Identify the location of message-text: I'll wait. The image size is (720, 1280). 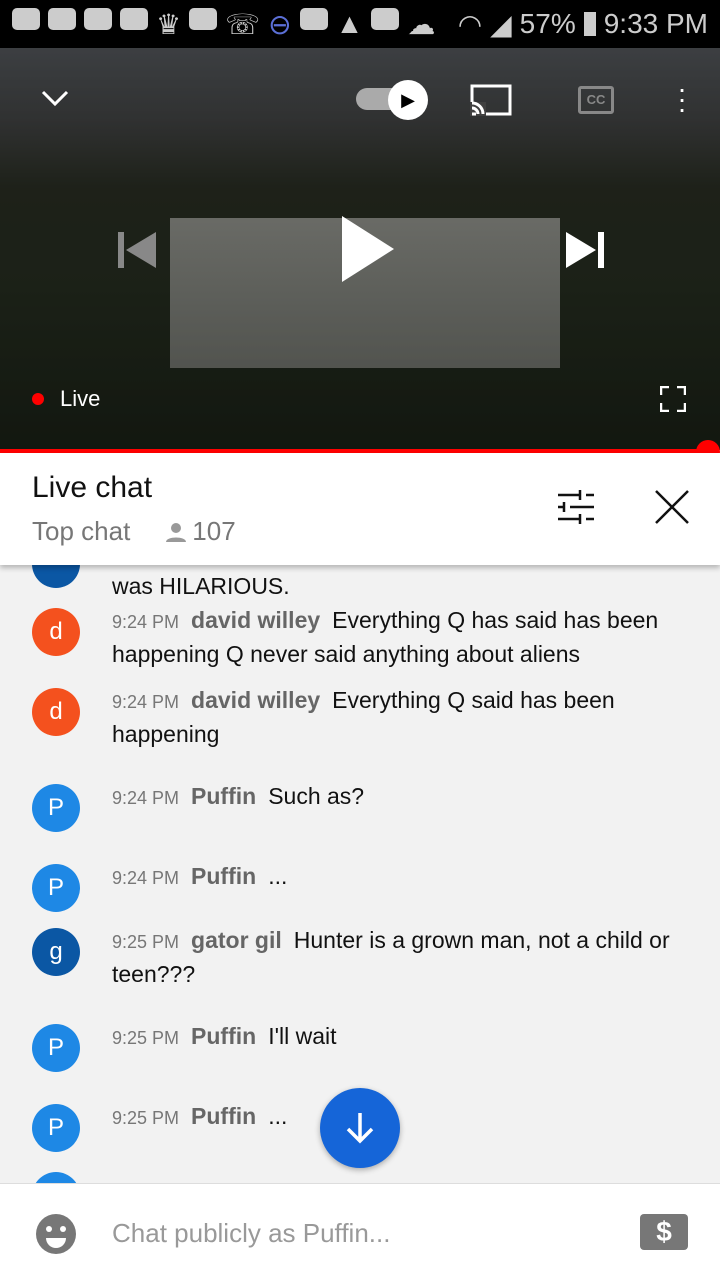
(302, 1036).